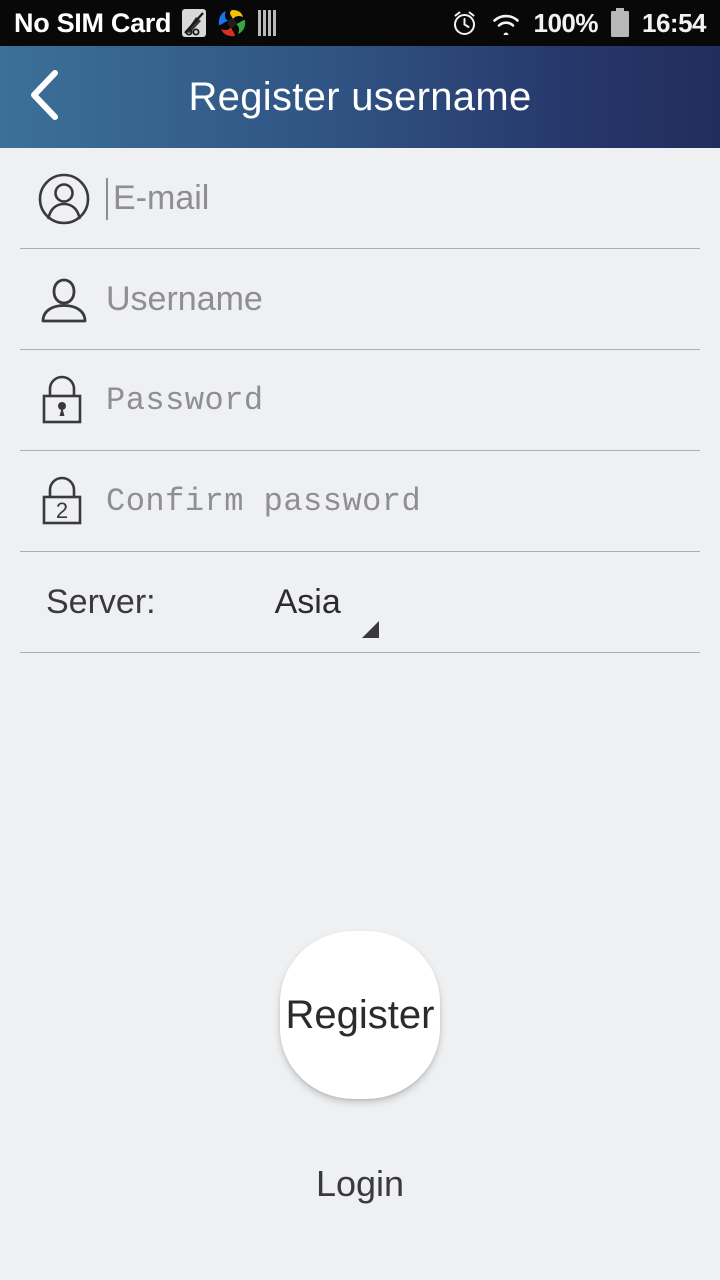 This screenshot has height=1280, width=720. I want to click on confirm-password-input: Confirm password, so click(413, 501).